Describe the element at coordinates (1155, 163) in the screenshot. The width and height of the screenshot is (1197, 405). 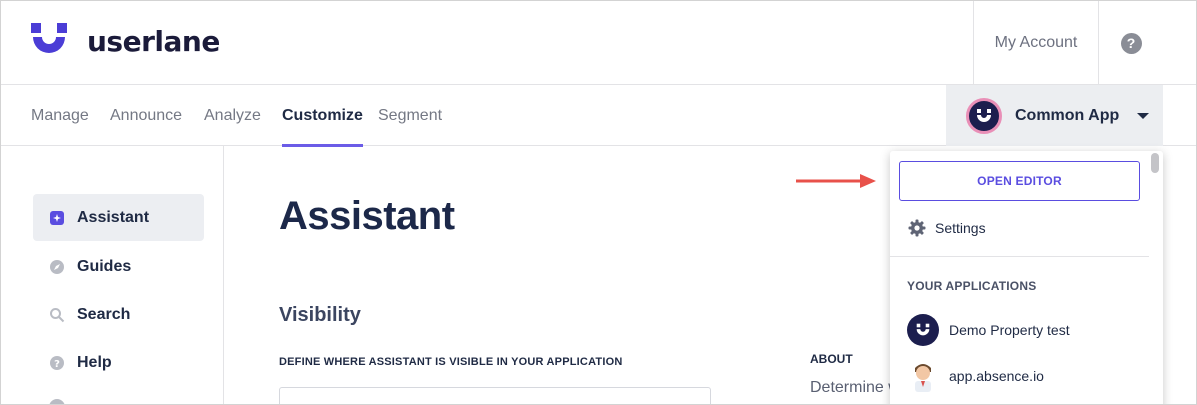
I see `dropdown-scrollbar` at that location.